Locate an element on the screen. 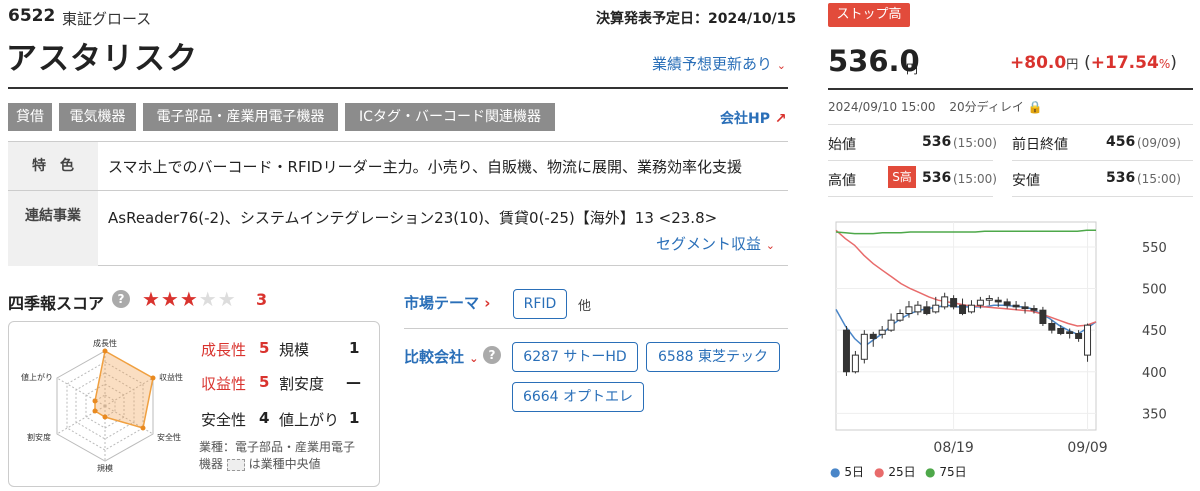  score-note-line1: 業種：電子部品・産業用電子 is located at coordinates (277, 447).